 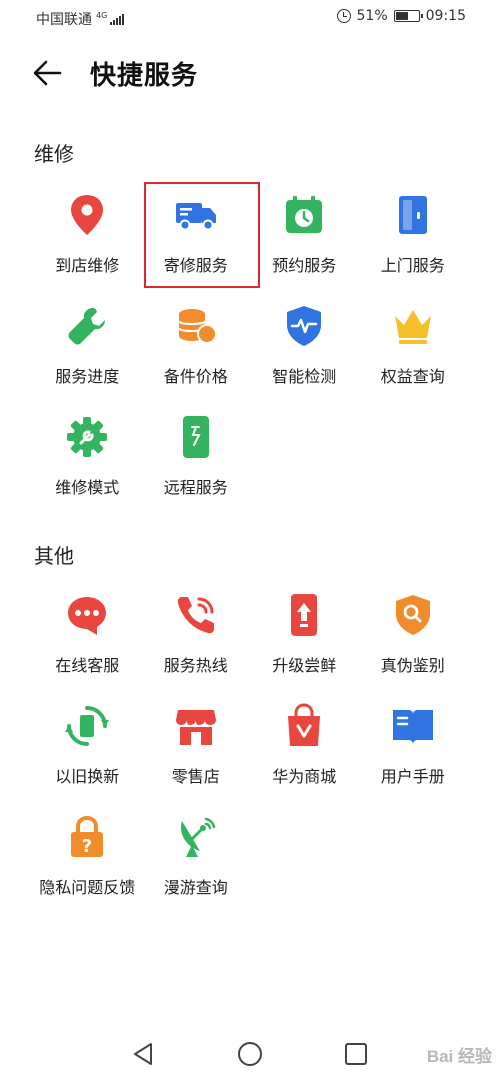 What do you see at coordinates (195, 265) in the screenshot?
I see `service-item-label: 寄修服务` at bounding box center [195, 265].